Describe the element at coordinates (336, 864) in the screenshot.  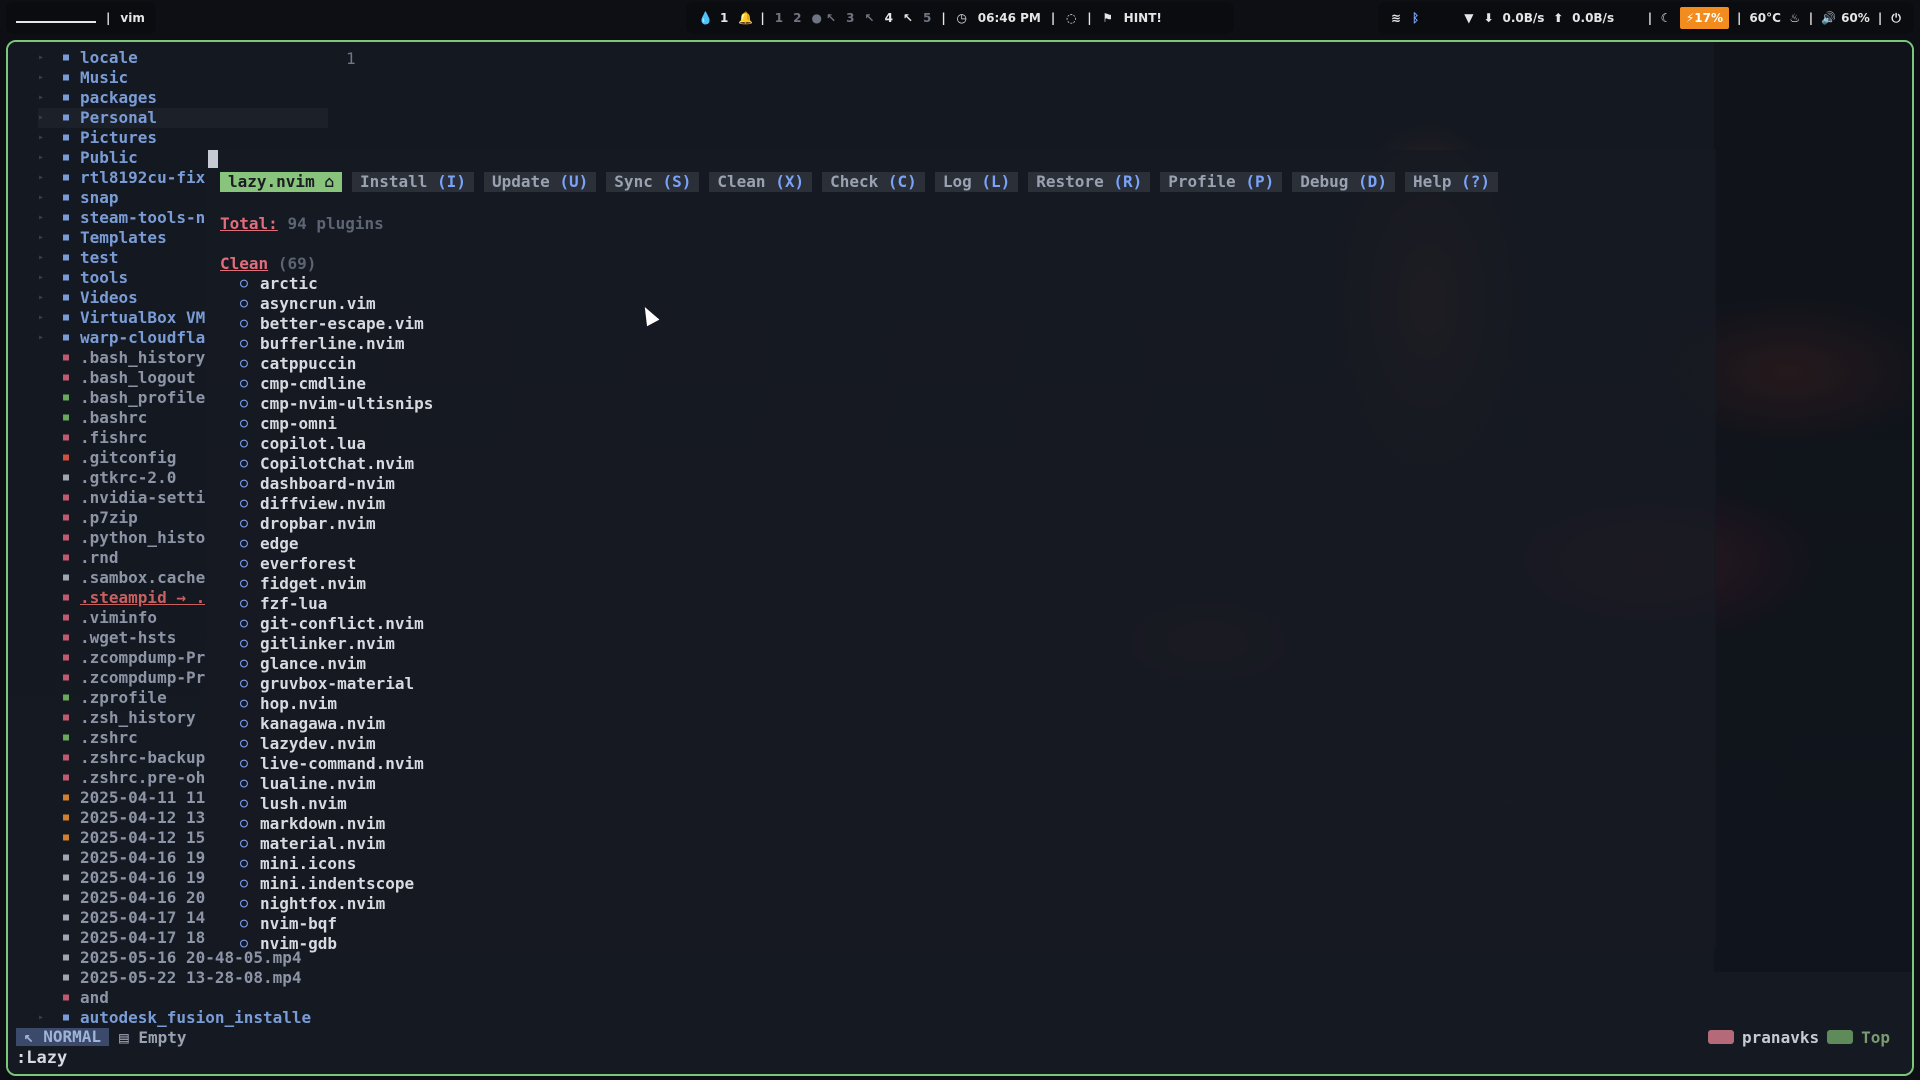
I see `plugin-item: ○ mini.icons` at that location.